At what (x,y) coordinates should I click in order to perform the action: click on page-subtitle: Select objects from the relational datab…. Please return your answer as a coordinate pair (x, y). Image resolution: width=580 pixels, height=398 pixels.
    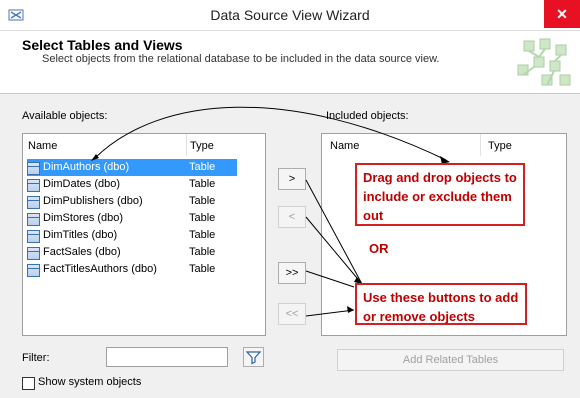
    Looking at the image, I should click on (241, 59).